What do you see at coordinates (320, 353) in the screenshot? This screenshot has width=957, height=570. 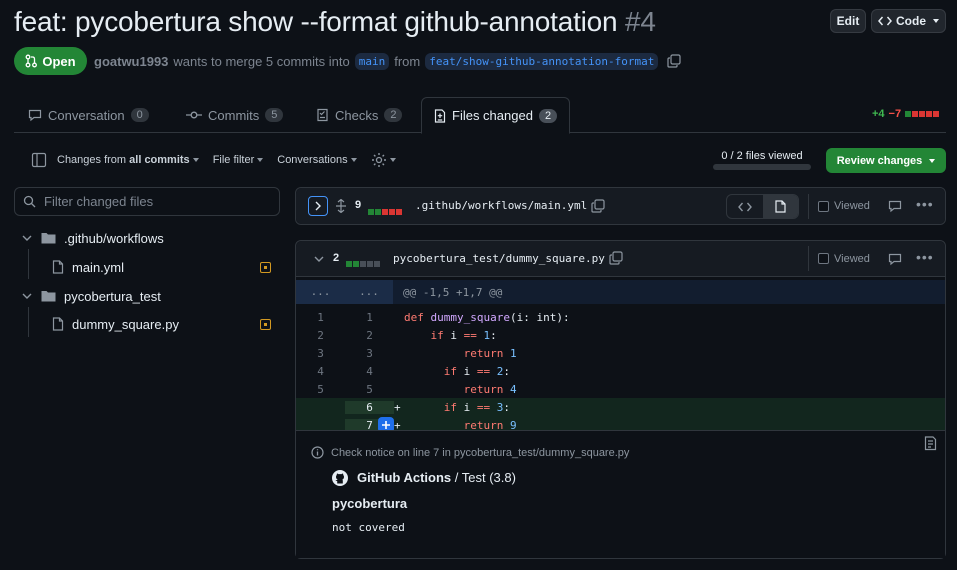 I see `old-line-number: 3` at bounding box center [320, 353].